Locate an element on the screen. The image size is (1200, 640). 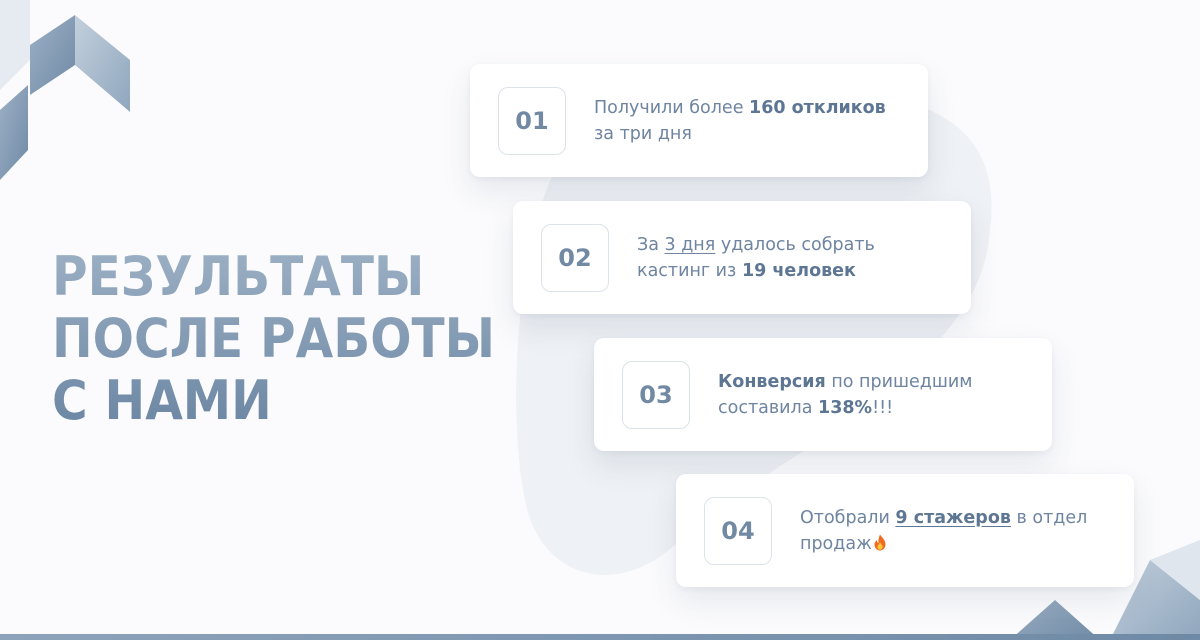
card-text-line-2: составила 138%!!! is located at coordinates (806, 407).